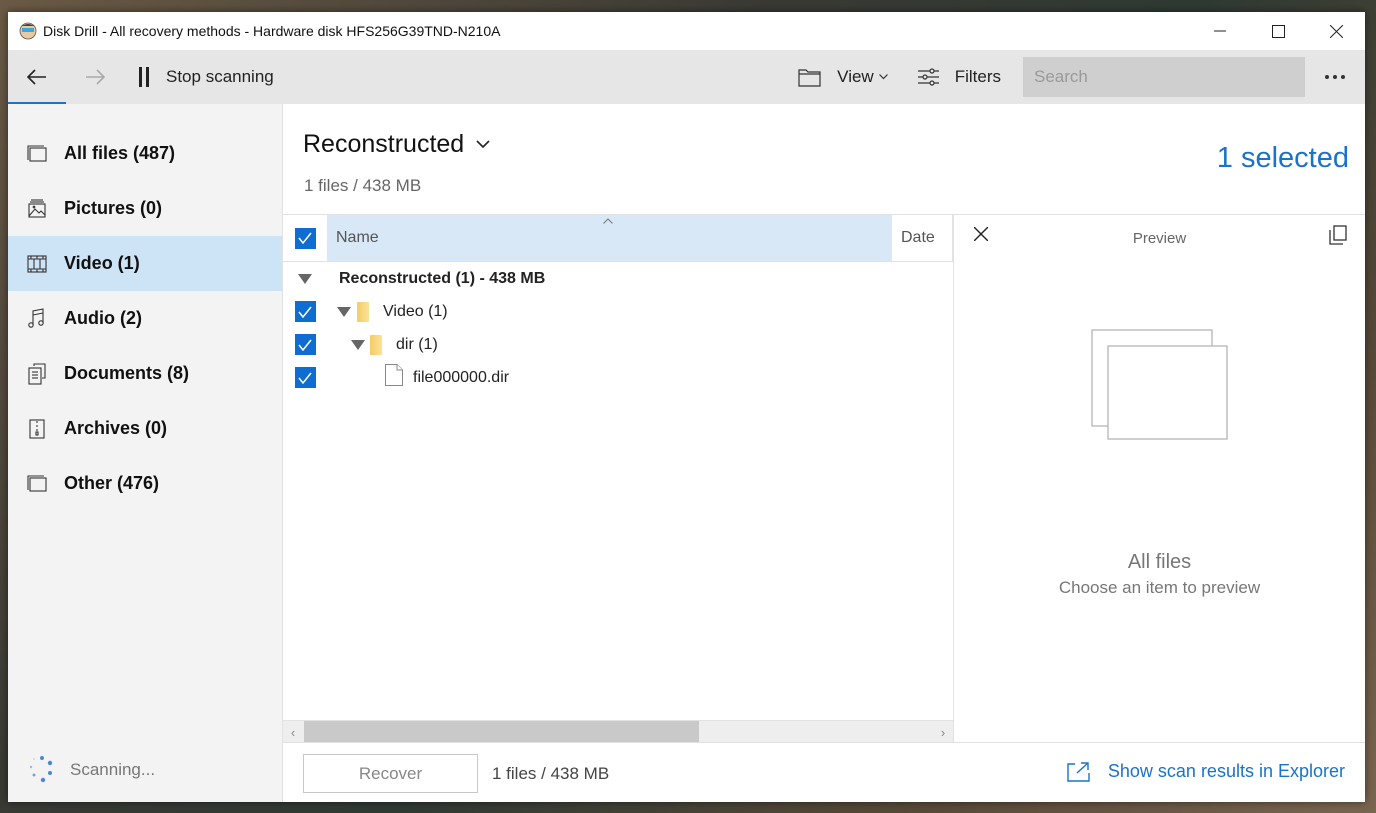 This screenshot has height=813, width=1376. What do you see at coordinates (37, 483) in the screenshot?
I see `other-icon` at bounding box center [37, 483].